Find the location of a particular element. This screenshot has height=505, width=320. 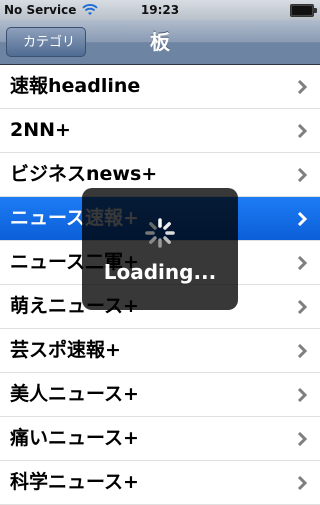

list-item: 痛いニュース+ is located at coordinates (160, 439).